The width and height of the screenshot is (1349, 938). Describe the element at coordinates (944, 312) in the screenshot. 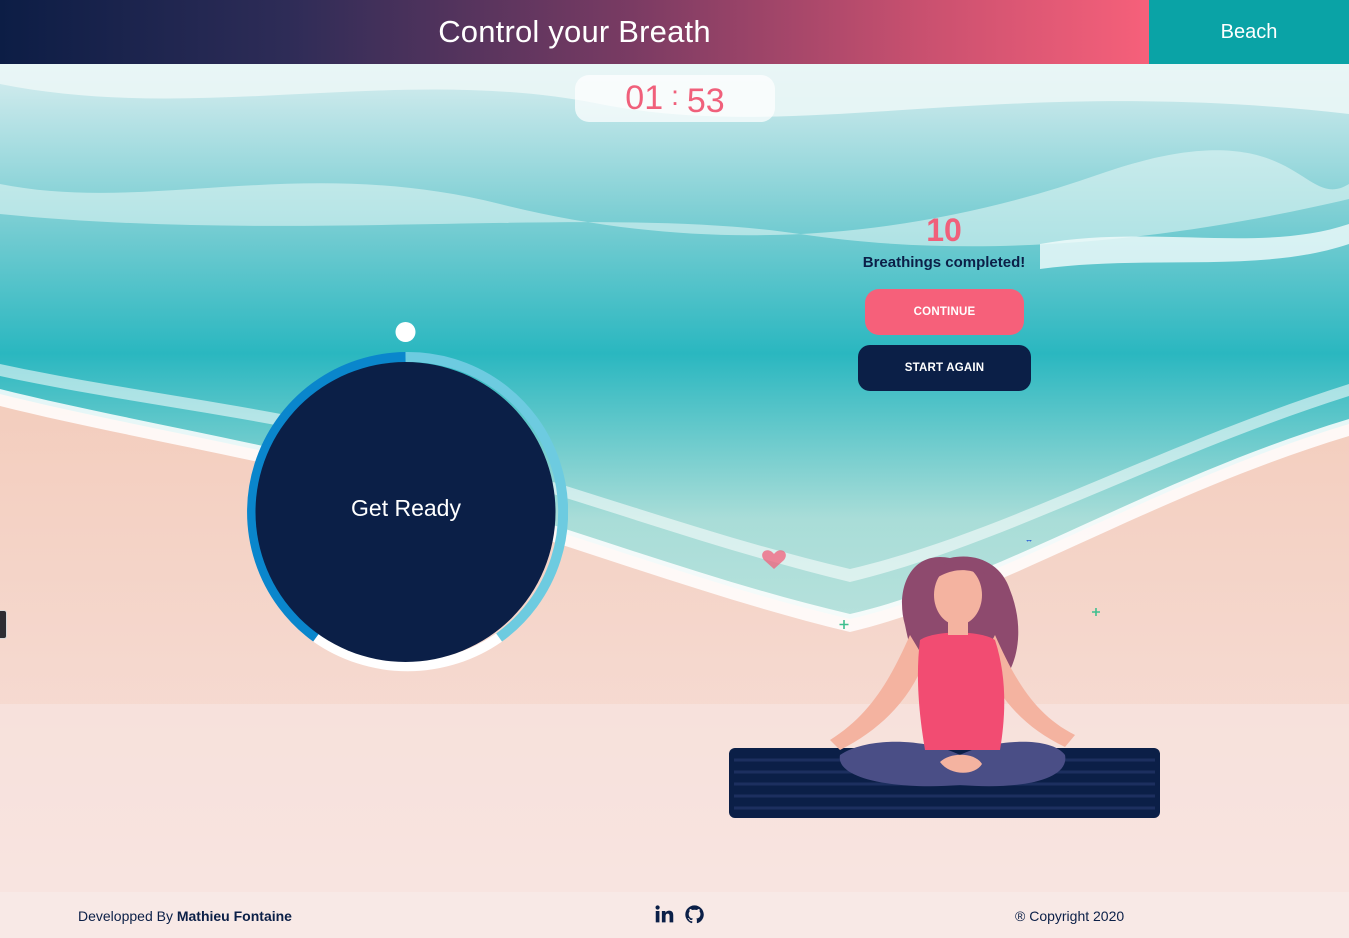

I see `continue-button: CONTINUE` at that location.